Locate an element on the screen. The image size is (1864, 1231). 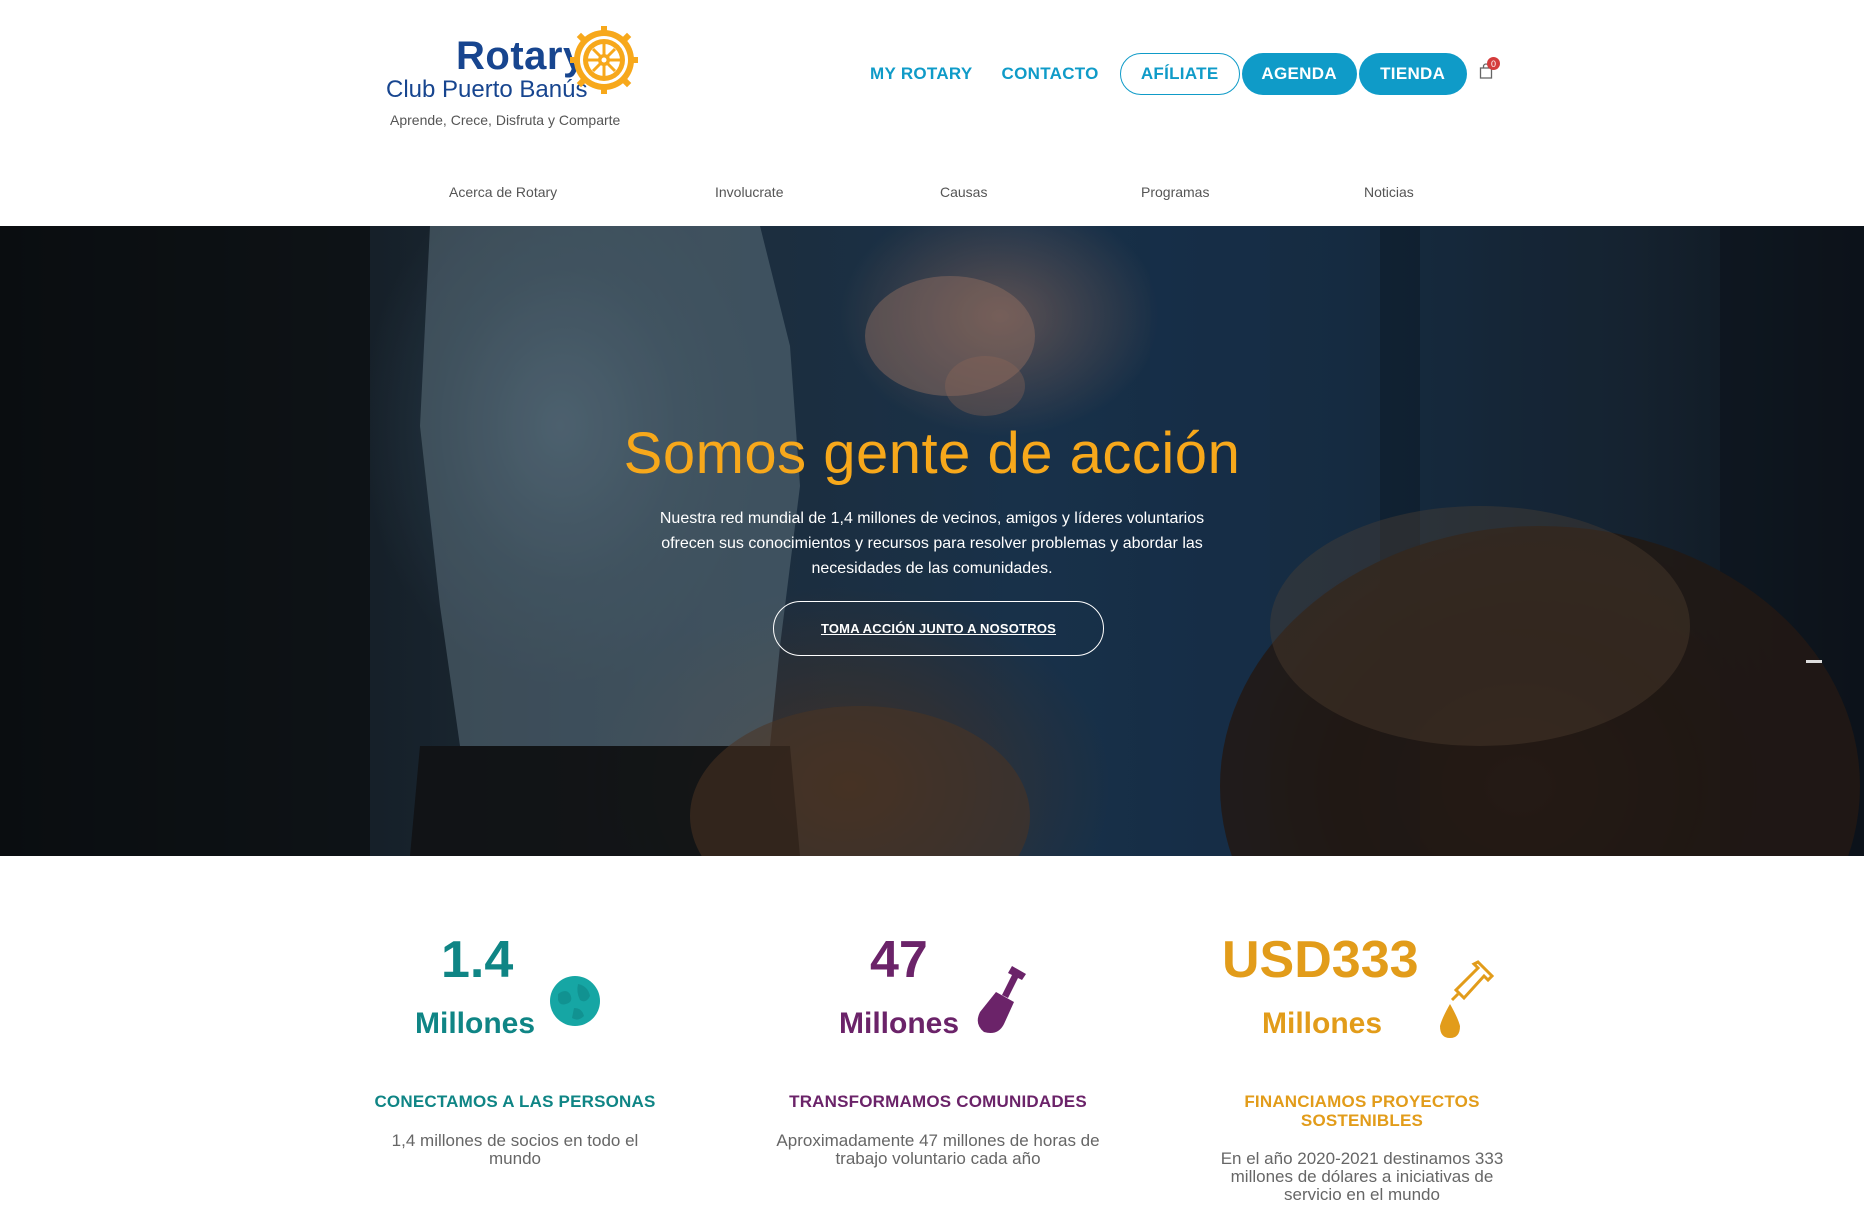
slider-indicator is located at coordinates (1814, 661).